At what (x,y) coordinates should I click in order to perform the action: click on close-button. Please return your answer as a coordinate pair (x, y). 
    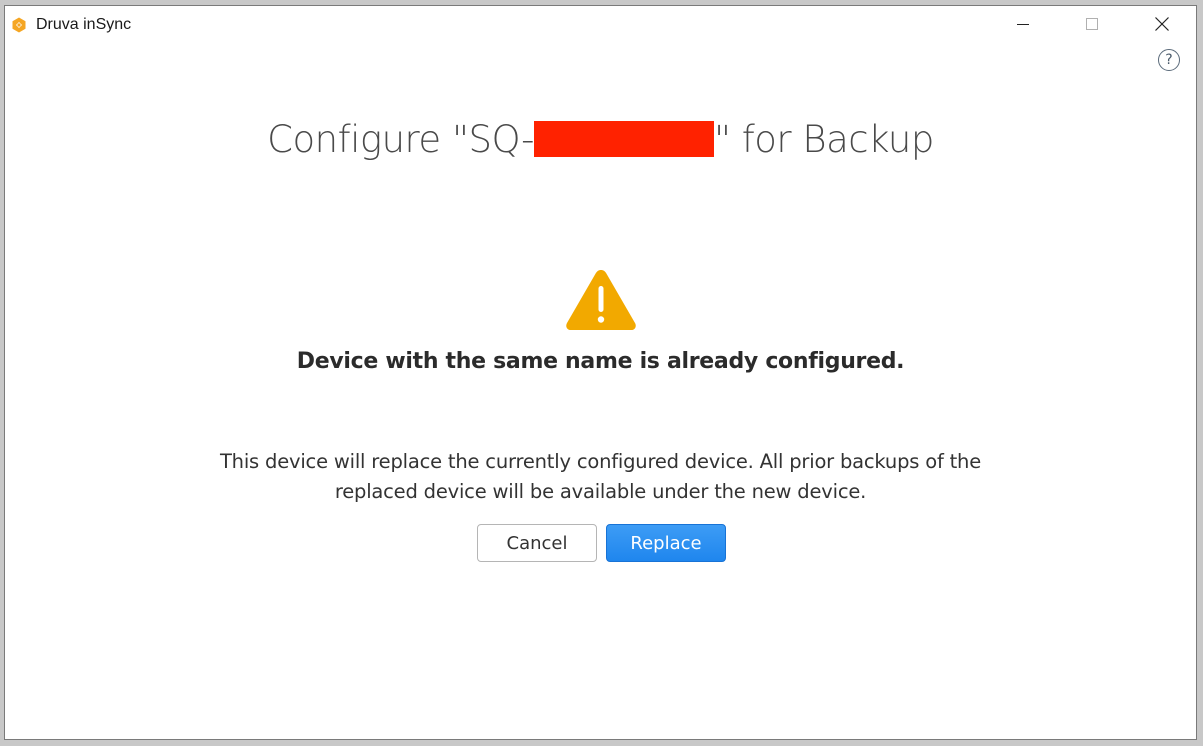
    Looking at the image, I should click on (1162, 24).